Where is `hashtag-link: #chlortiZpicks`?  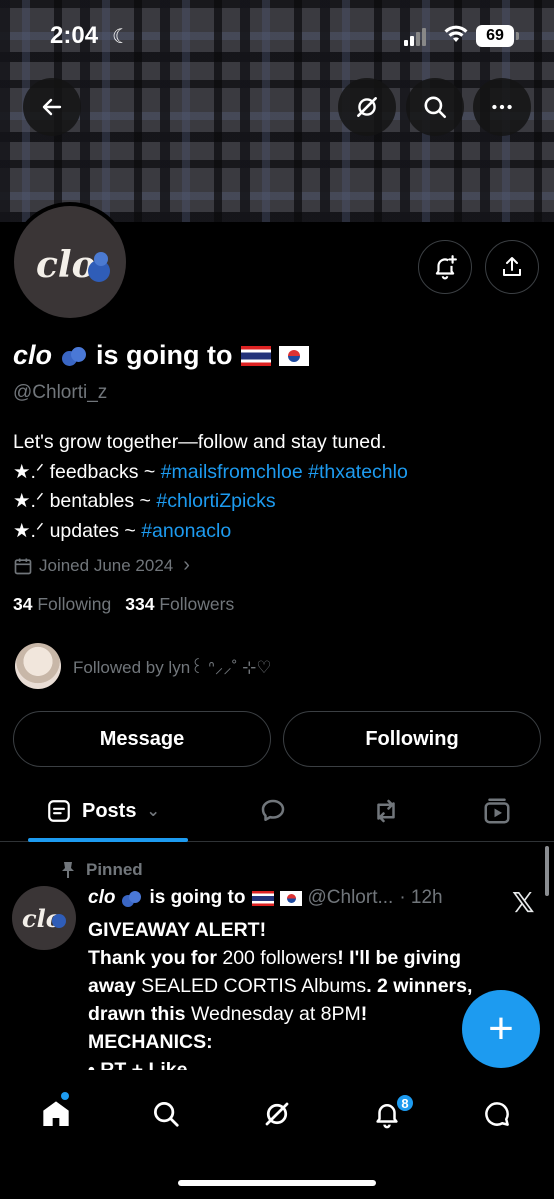 hashtag-link: #chlortiZpicks is located at coordinates (215, 501).